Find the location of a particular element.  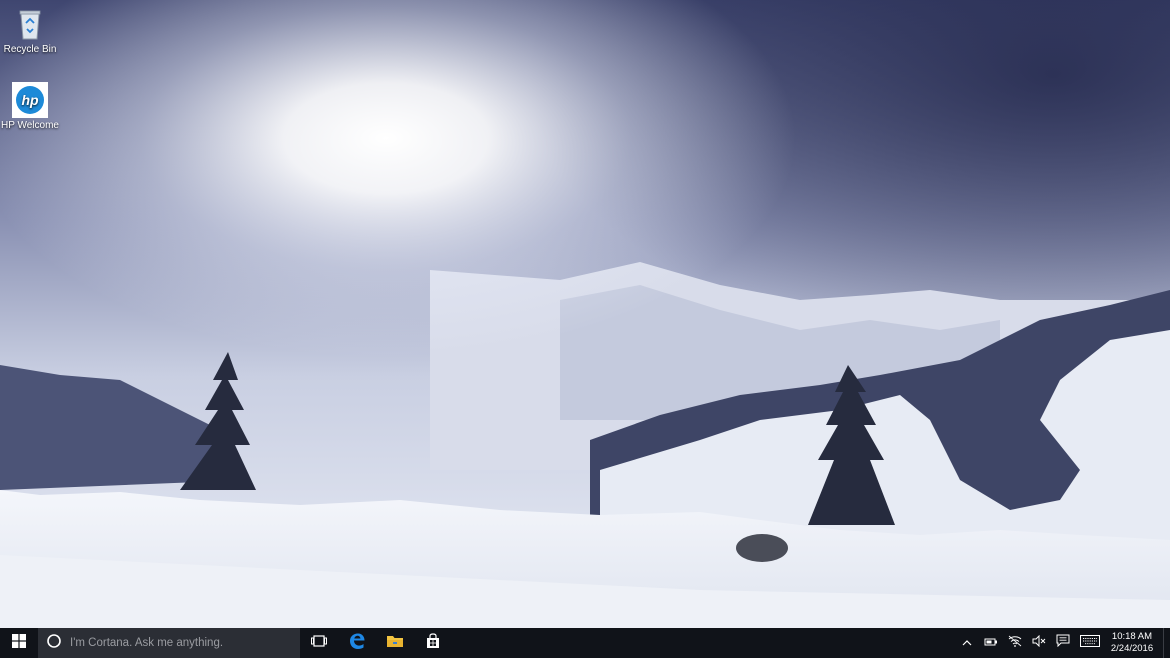

keyboard-icon is located at coordinates (1090, 643).